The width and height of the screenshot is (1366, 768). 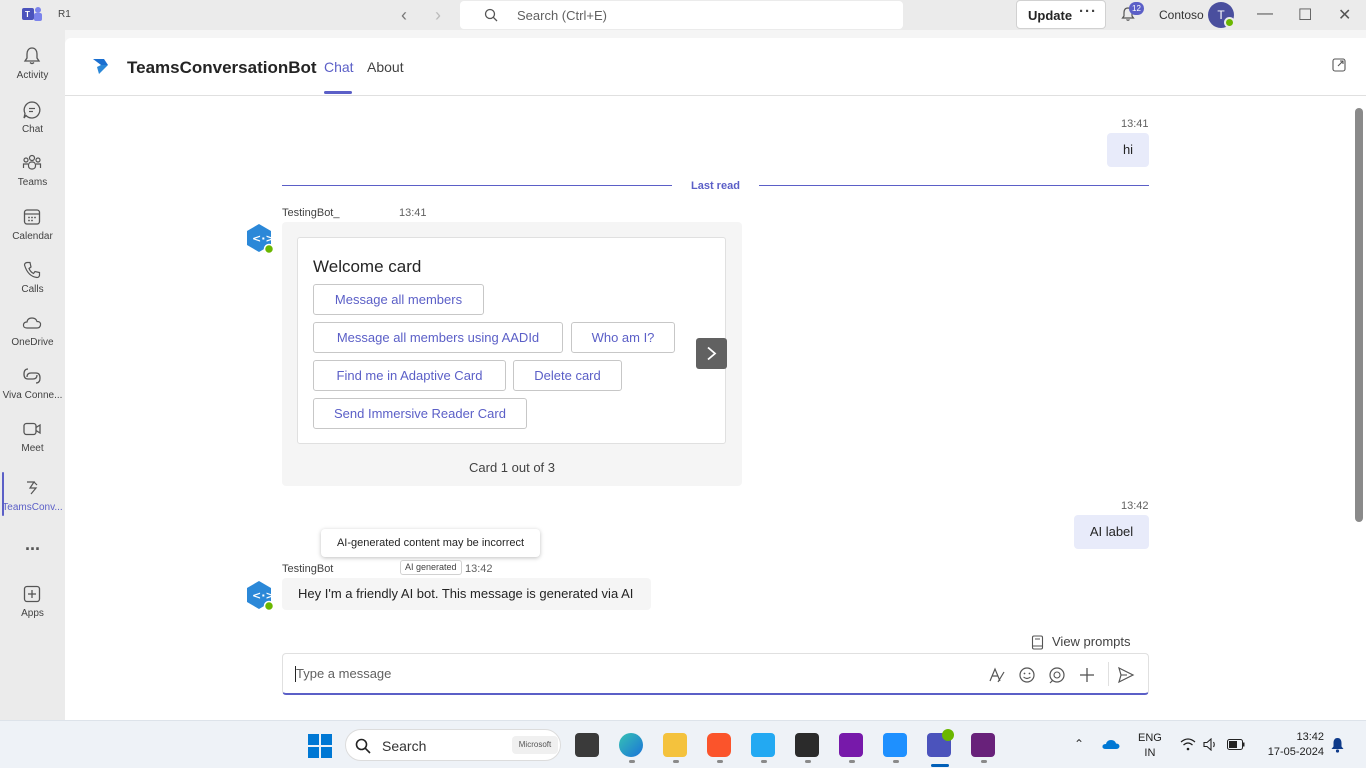 What do you see at coordinates (1359, 315) in the screenshot?
I see `scrollbar` at bounding box center [1359, 315].